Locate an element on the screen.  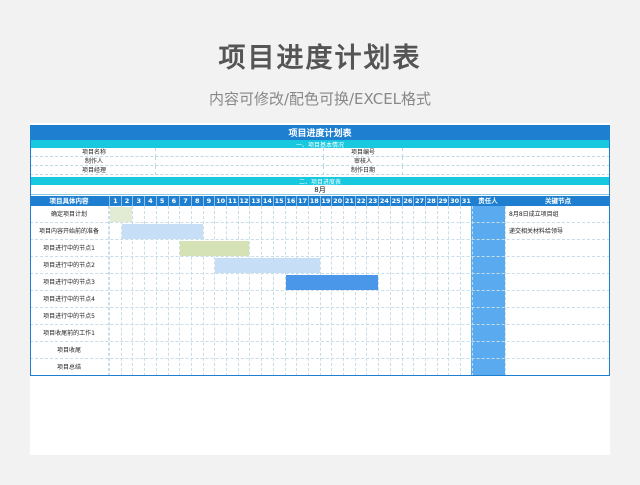
page-subtitle: 内容可修改/配色可换/EXCEL格式 is located at coordinates (320, 99).